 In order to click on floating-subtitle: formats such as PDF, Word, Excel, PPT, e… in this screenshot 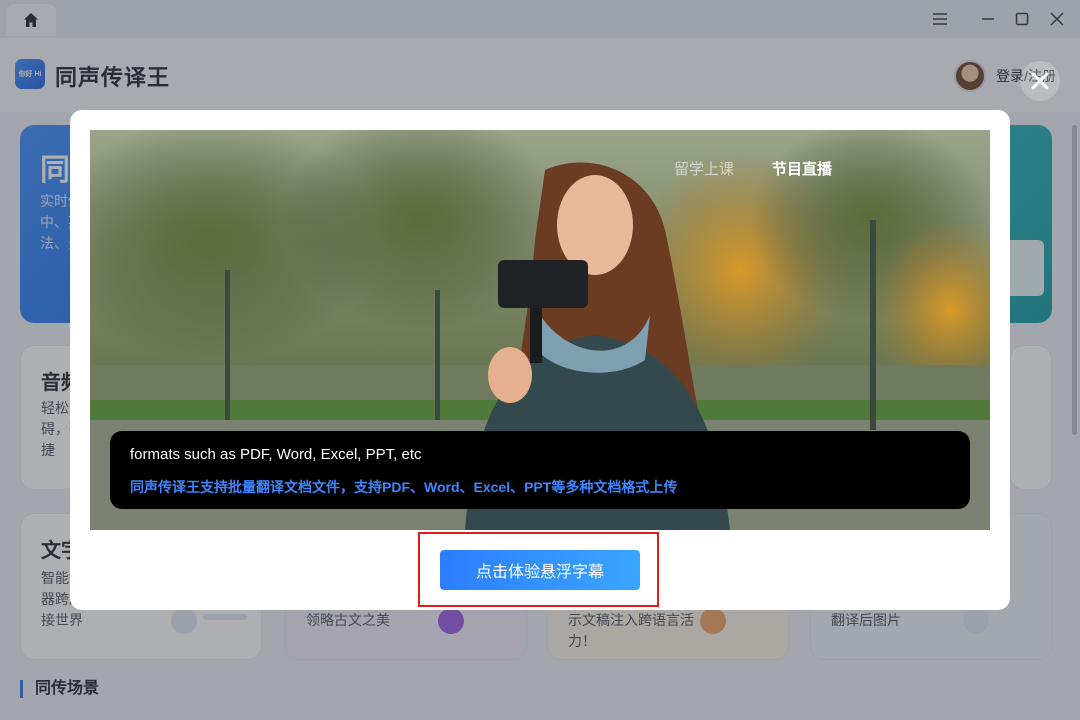, I will do `click(540, 470)`.